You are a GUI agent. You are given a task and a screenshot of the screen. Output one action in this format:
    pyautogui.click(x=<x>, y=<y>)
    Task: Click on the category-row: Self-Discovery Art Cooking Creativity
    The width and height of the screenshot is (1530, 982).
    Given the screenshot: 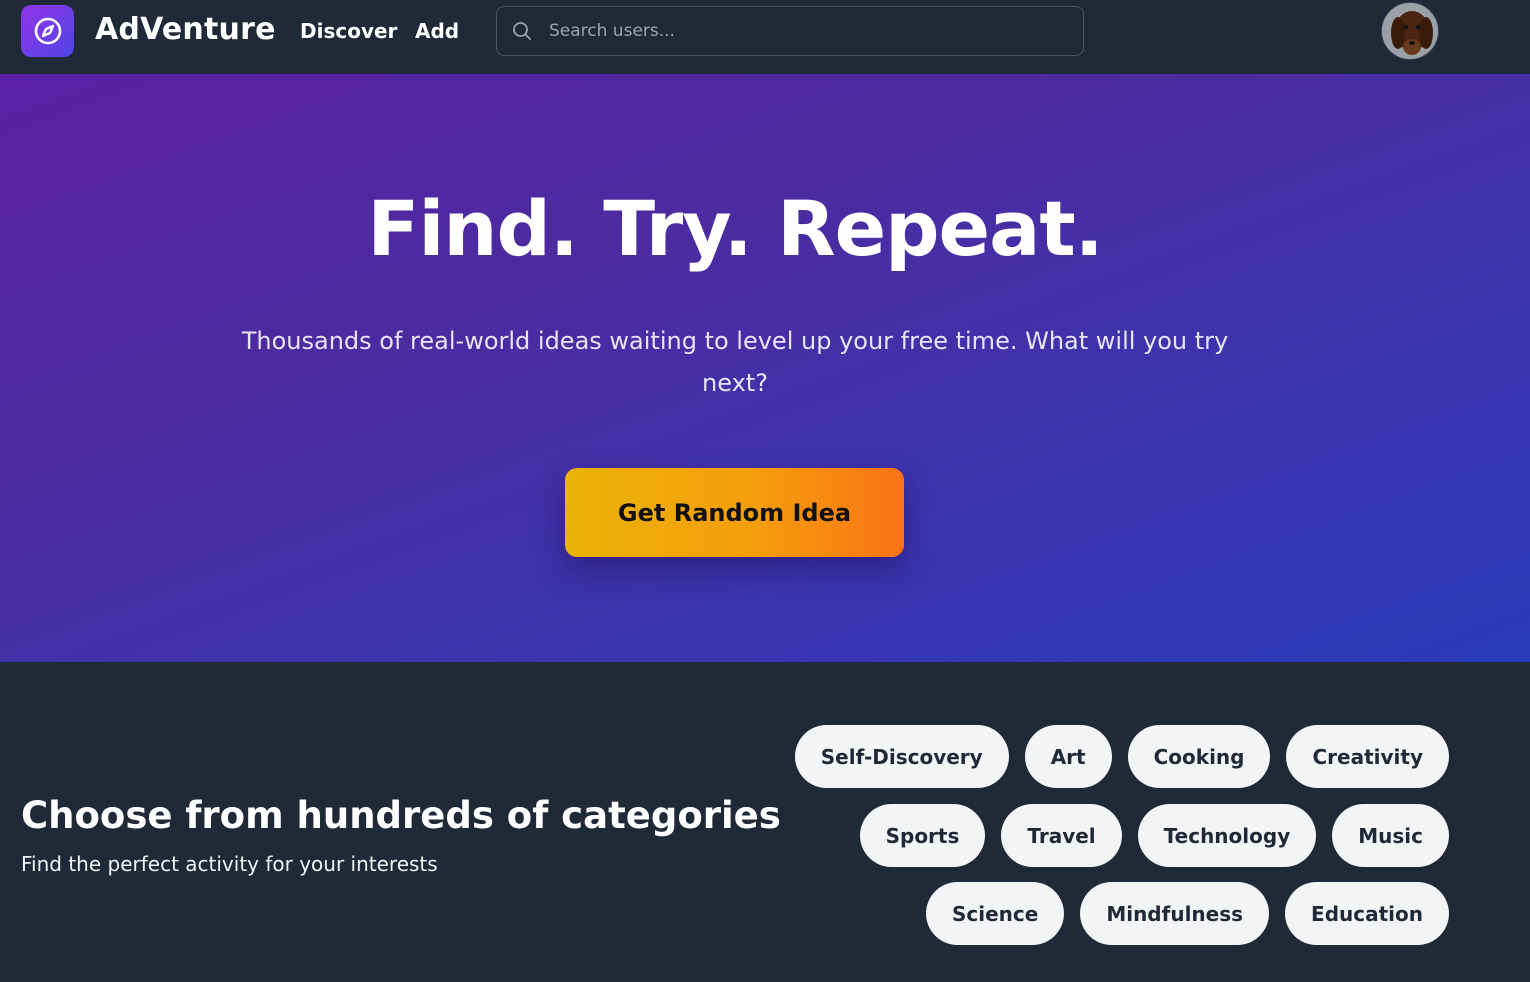 What is the action you would take?
    pyautogui.click(x=1121, y=756)
    